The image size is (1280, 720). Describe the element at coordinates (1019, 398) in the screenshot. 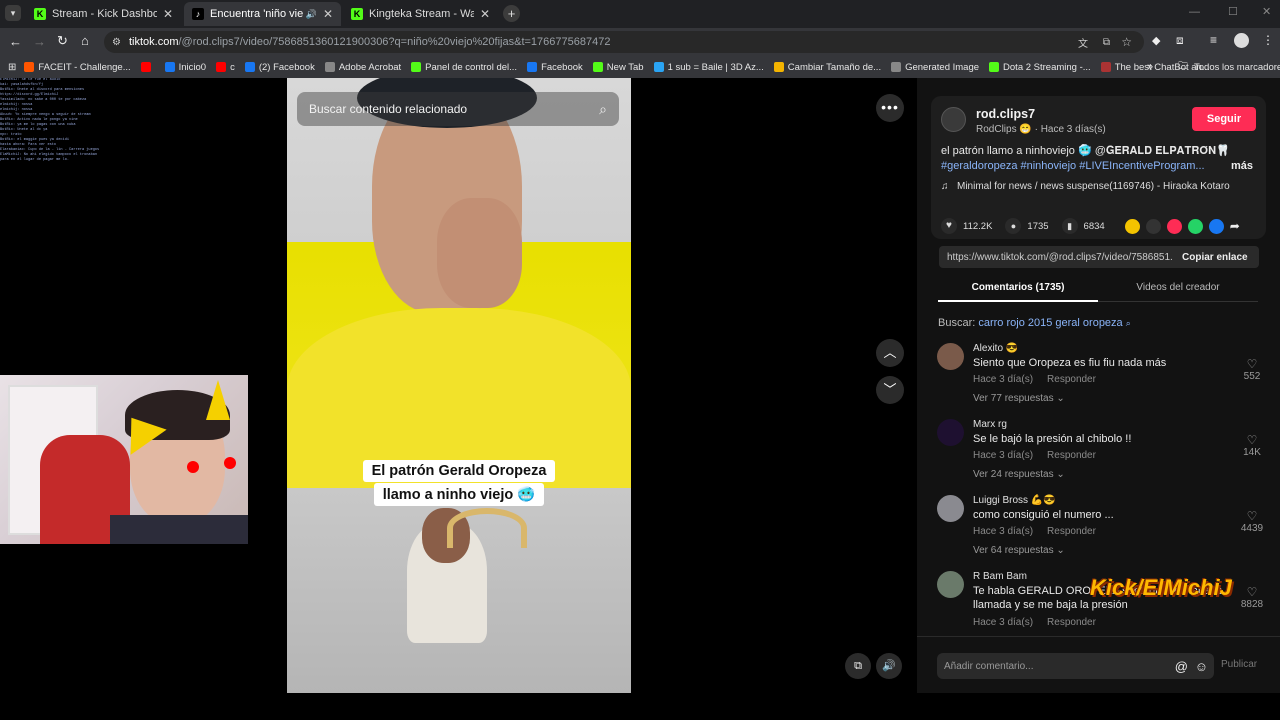

I see `view-replies-button: Ver 77 respuestas ⌄` at that location.